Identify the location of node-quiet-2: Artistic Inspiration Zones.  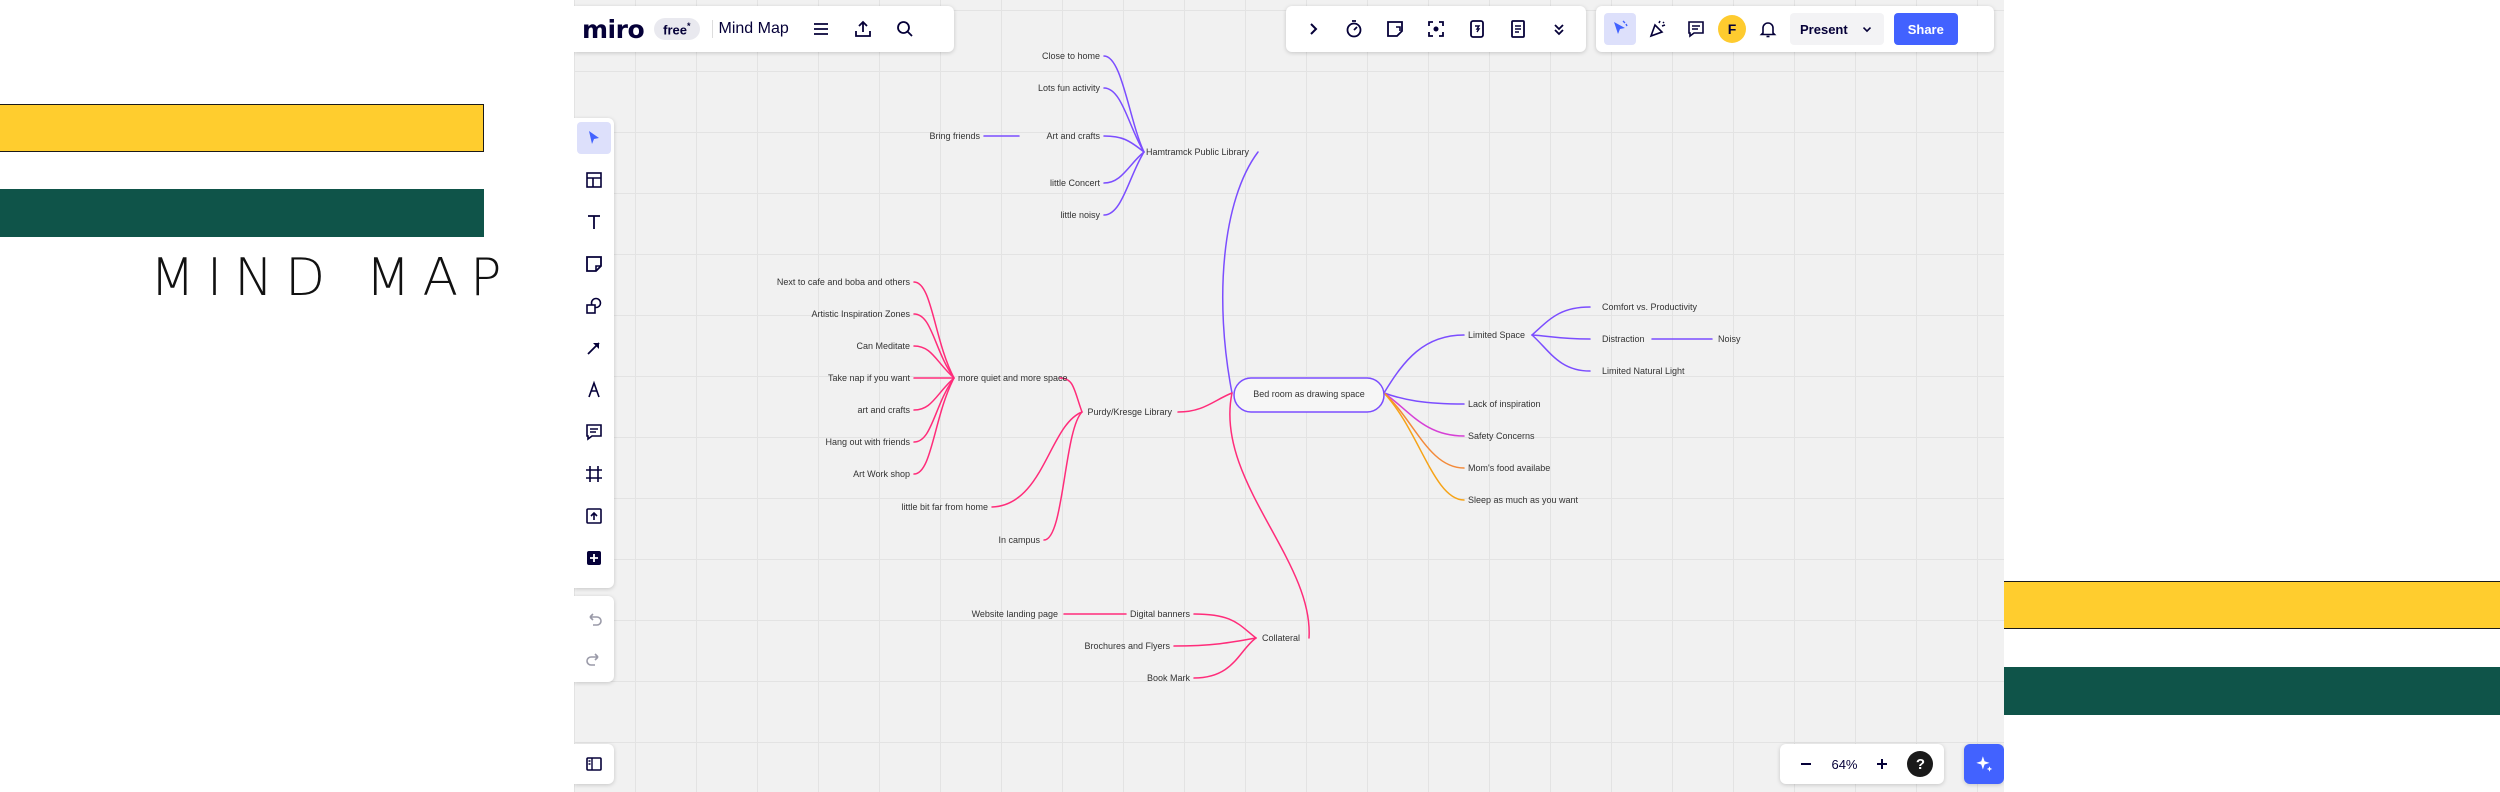
(860, 314).